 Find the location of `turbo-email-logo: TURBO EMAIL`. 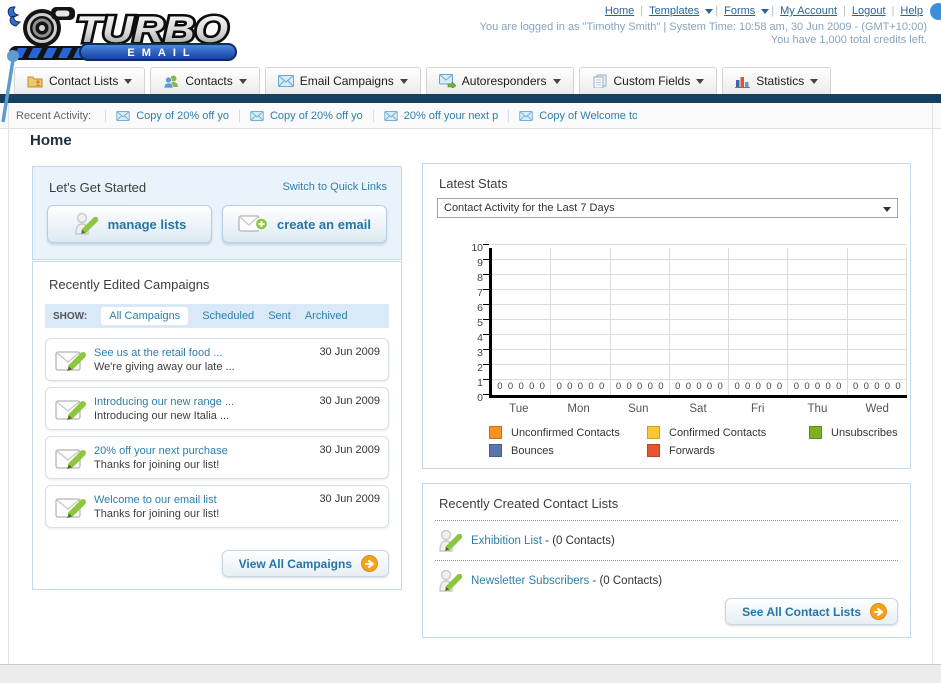

turbo-email-logo: TURBO EMAIL is located at coordinates (123, 35).